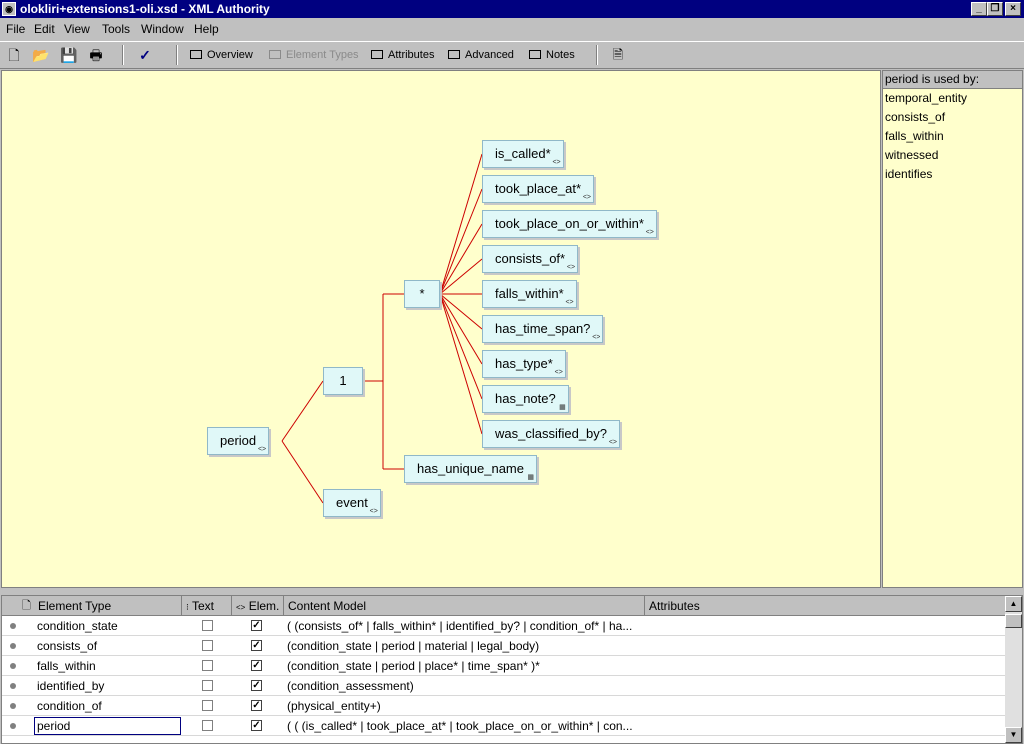 The height and width of the screenshot is (744, 1024). What do you see at coordinates (77, 29) in the screenshot?
I see `menu-view: View` at bounding box center [77, 29].